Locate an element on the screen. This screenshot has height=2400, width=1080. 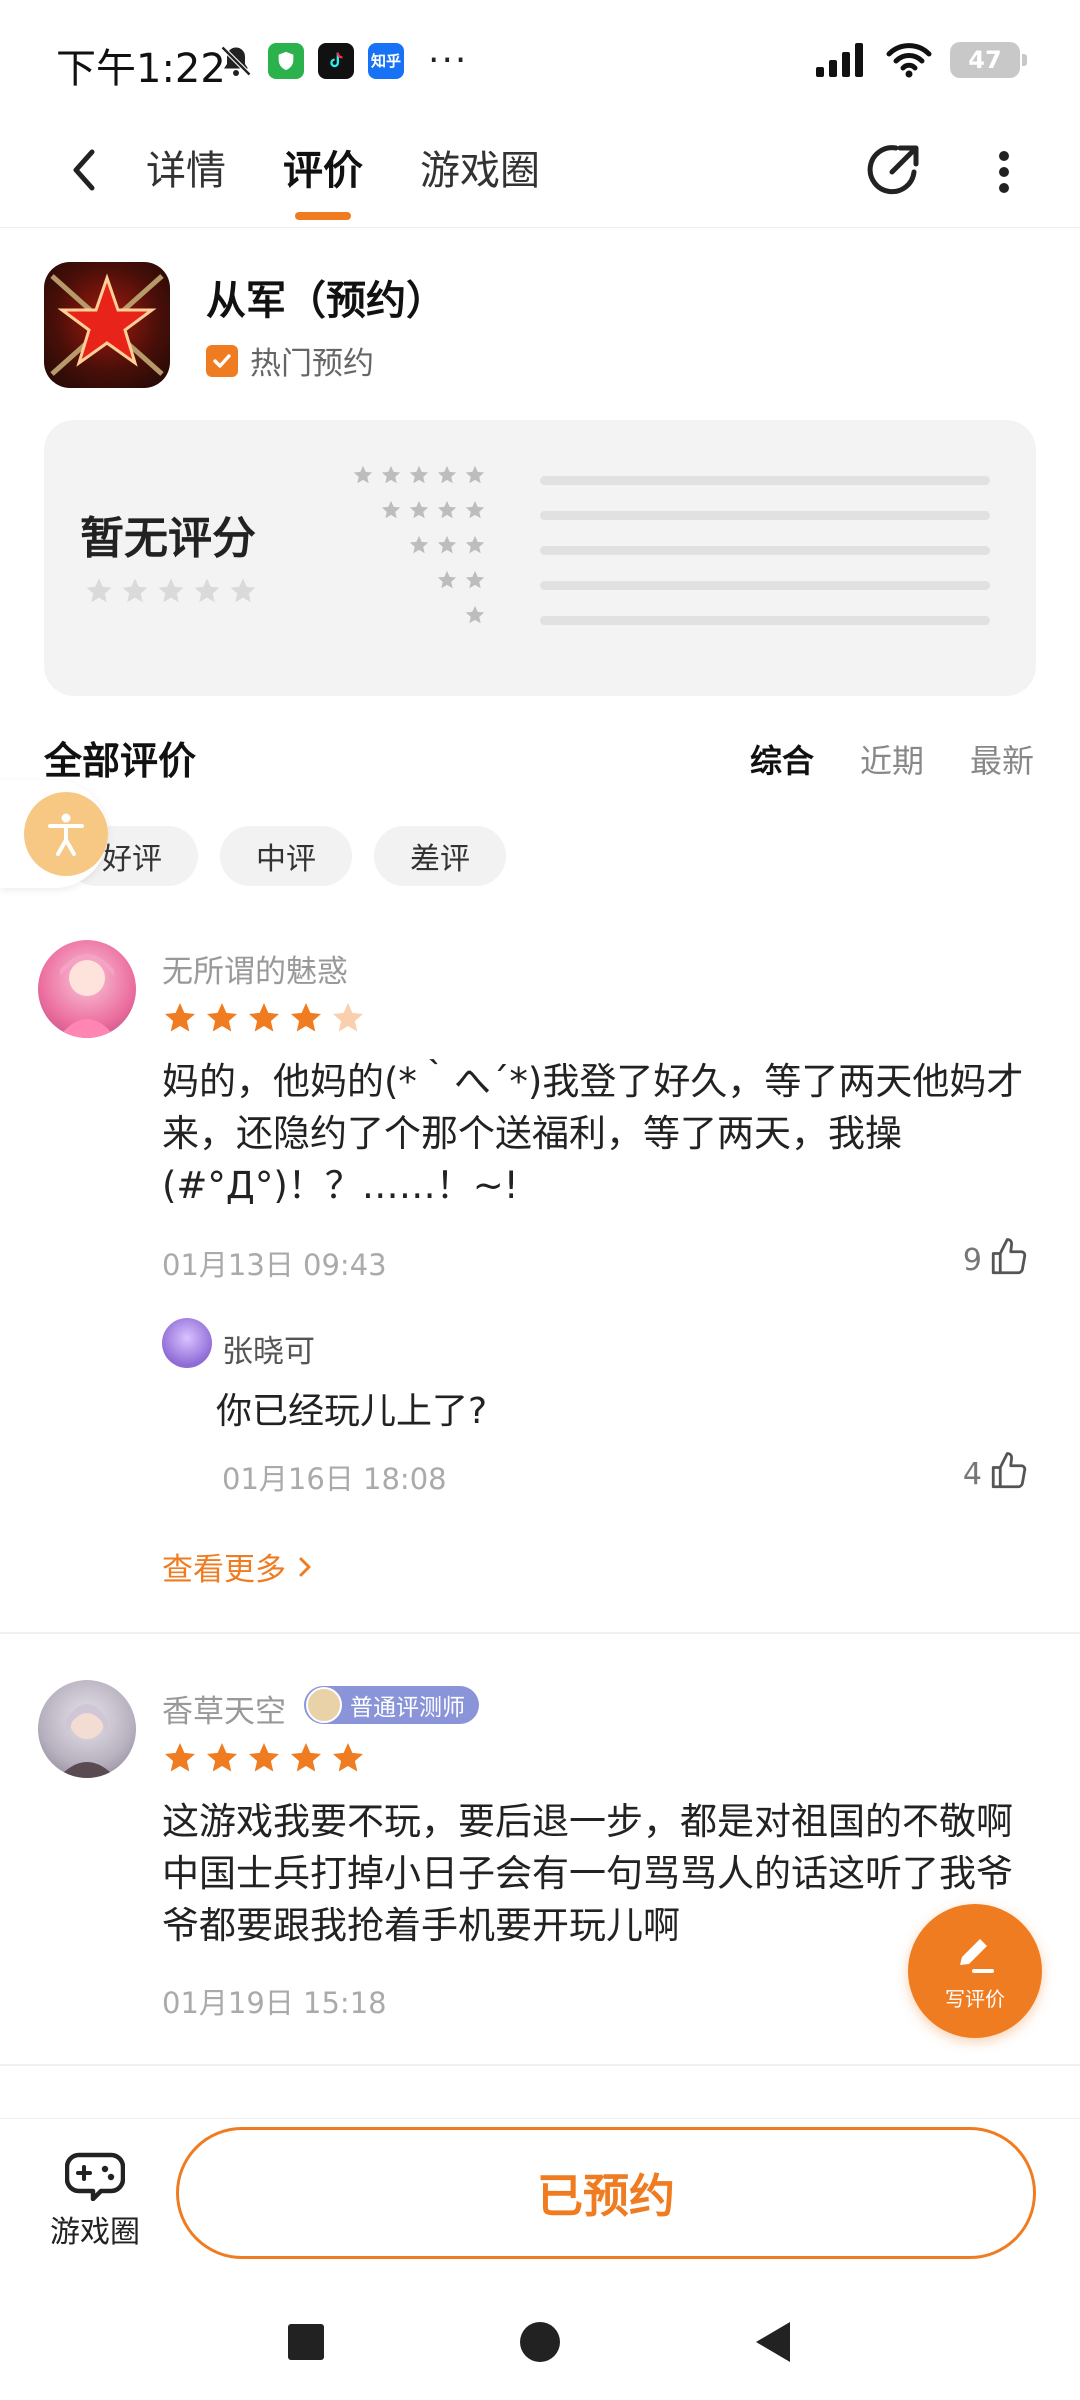
system-back-button is located at coordinates (774, 2342).